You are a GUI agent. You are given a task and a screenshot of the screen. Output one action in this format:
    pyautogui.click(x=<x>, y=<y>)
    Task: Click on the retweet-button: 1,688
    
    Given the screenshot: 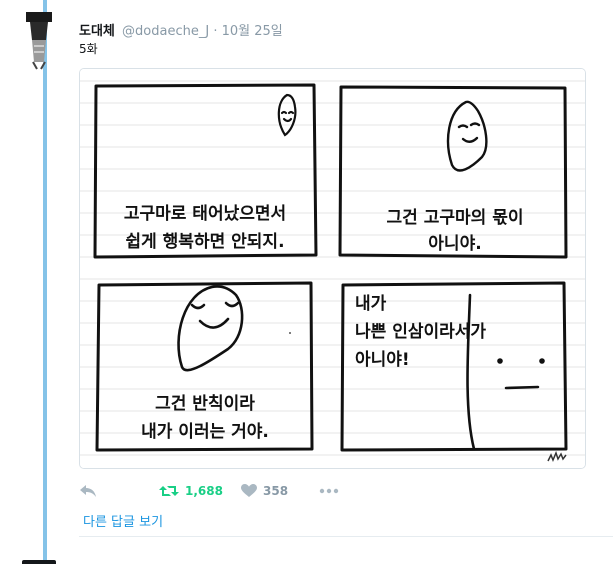 What is the action you would take?
    pyautogui.click(x=191, y=491)
    